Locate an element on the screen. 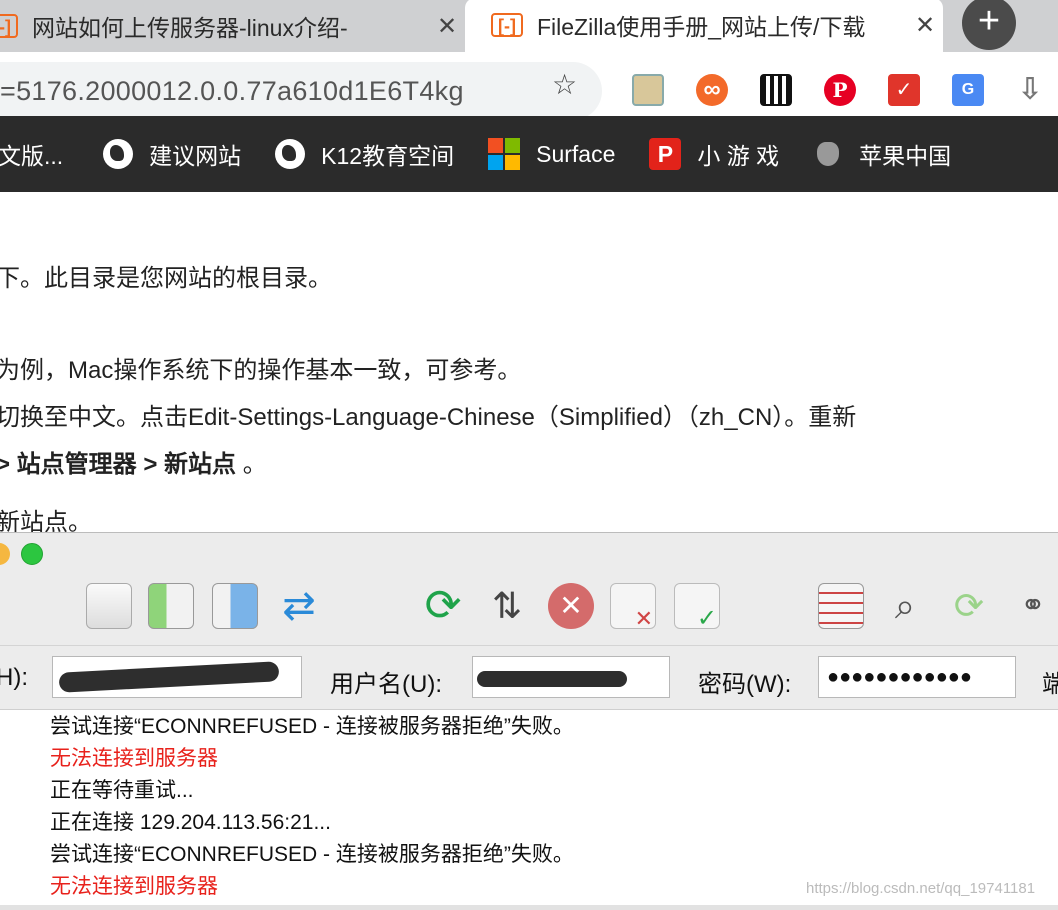 The image size is (1058, 910). toggle-log-icon is located at coordinates (171, 606).